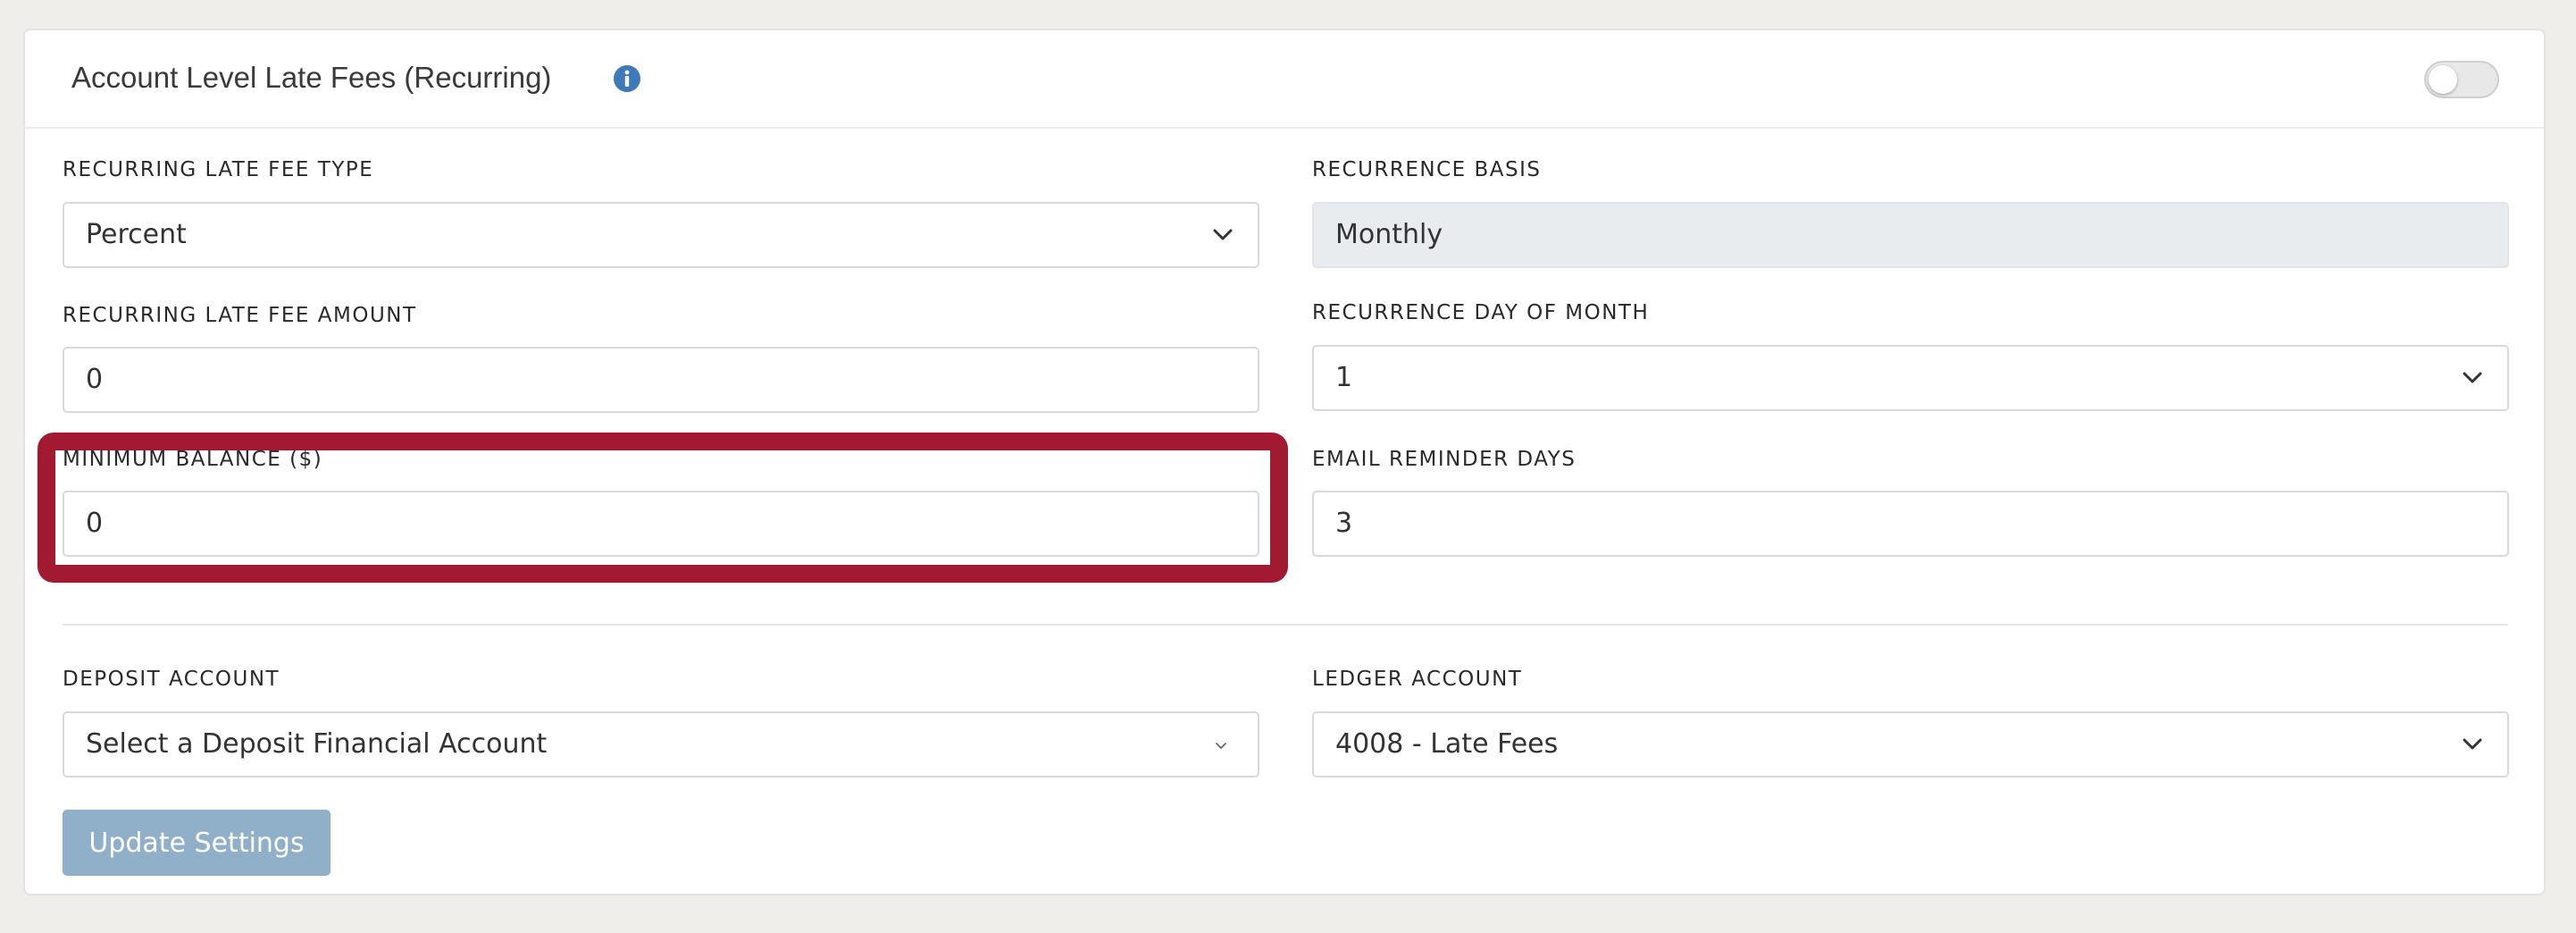  I want to click on recurring-late-fee-amount-label: RECURRING LATE FEE AMOUNT, so click(240, 315).